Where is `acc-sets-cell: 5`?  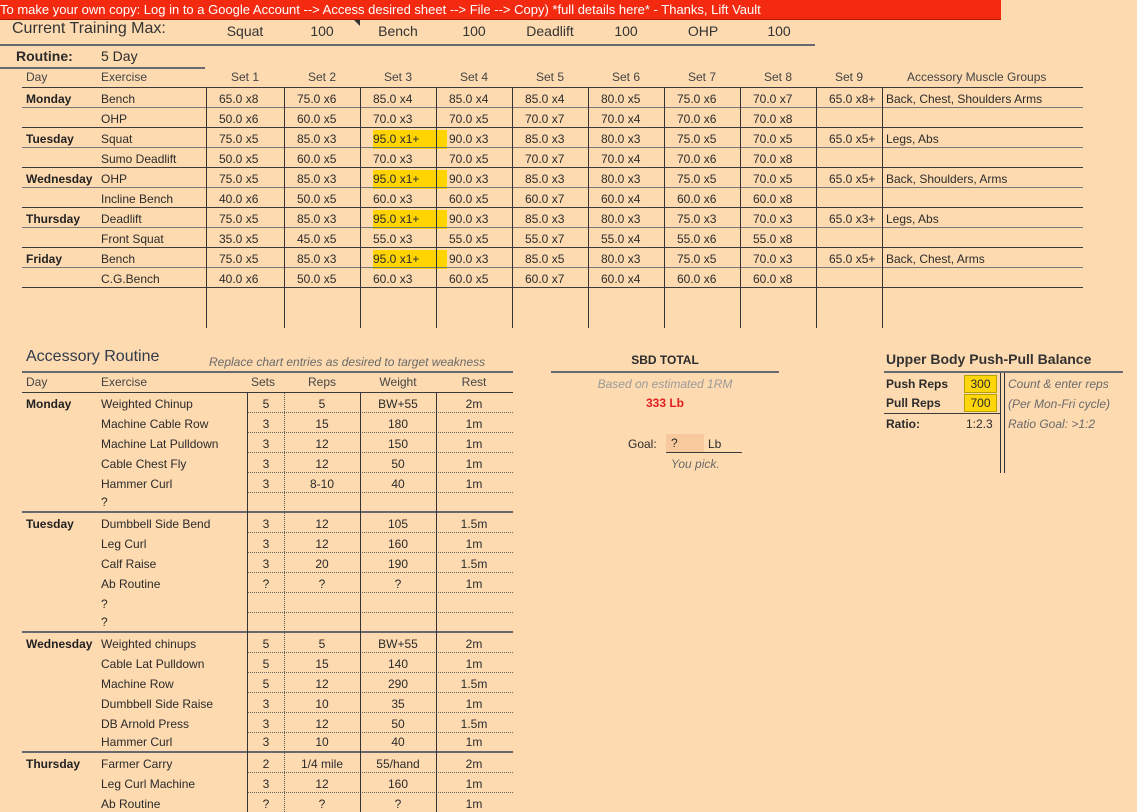
acc-sets-cell: 5 is located at coordinates (266, 664).